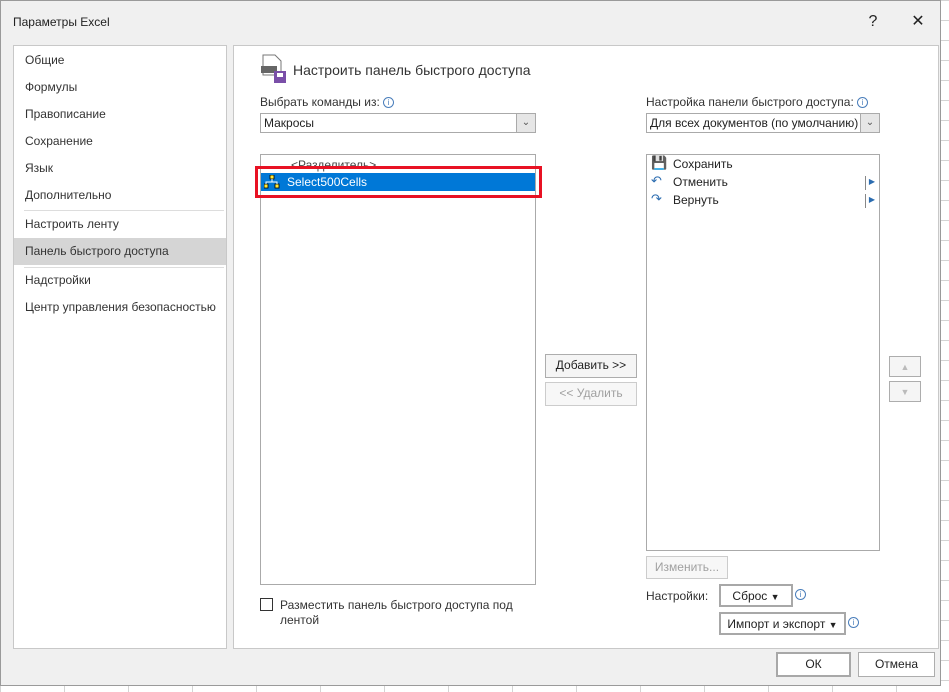 Image resolution: width=949 pixels, height=692 pixels. I want to click on settings-label: Настройки:, so click(677, 596).